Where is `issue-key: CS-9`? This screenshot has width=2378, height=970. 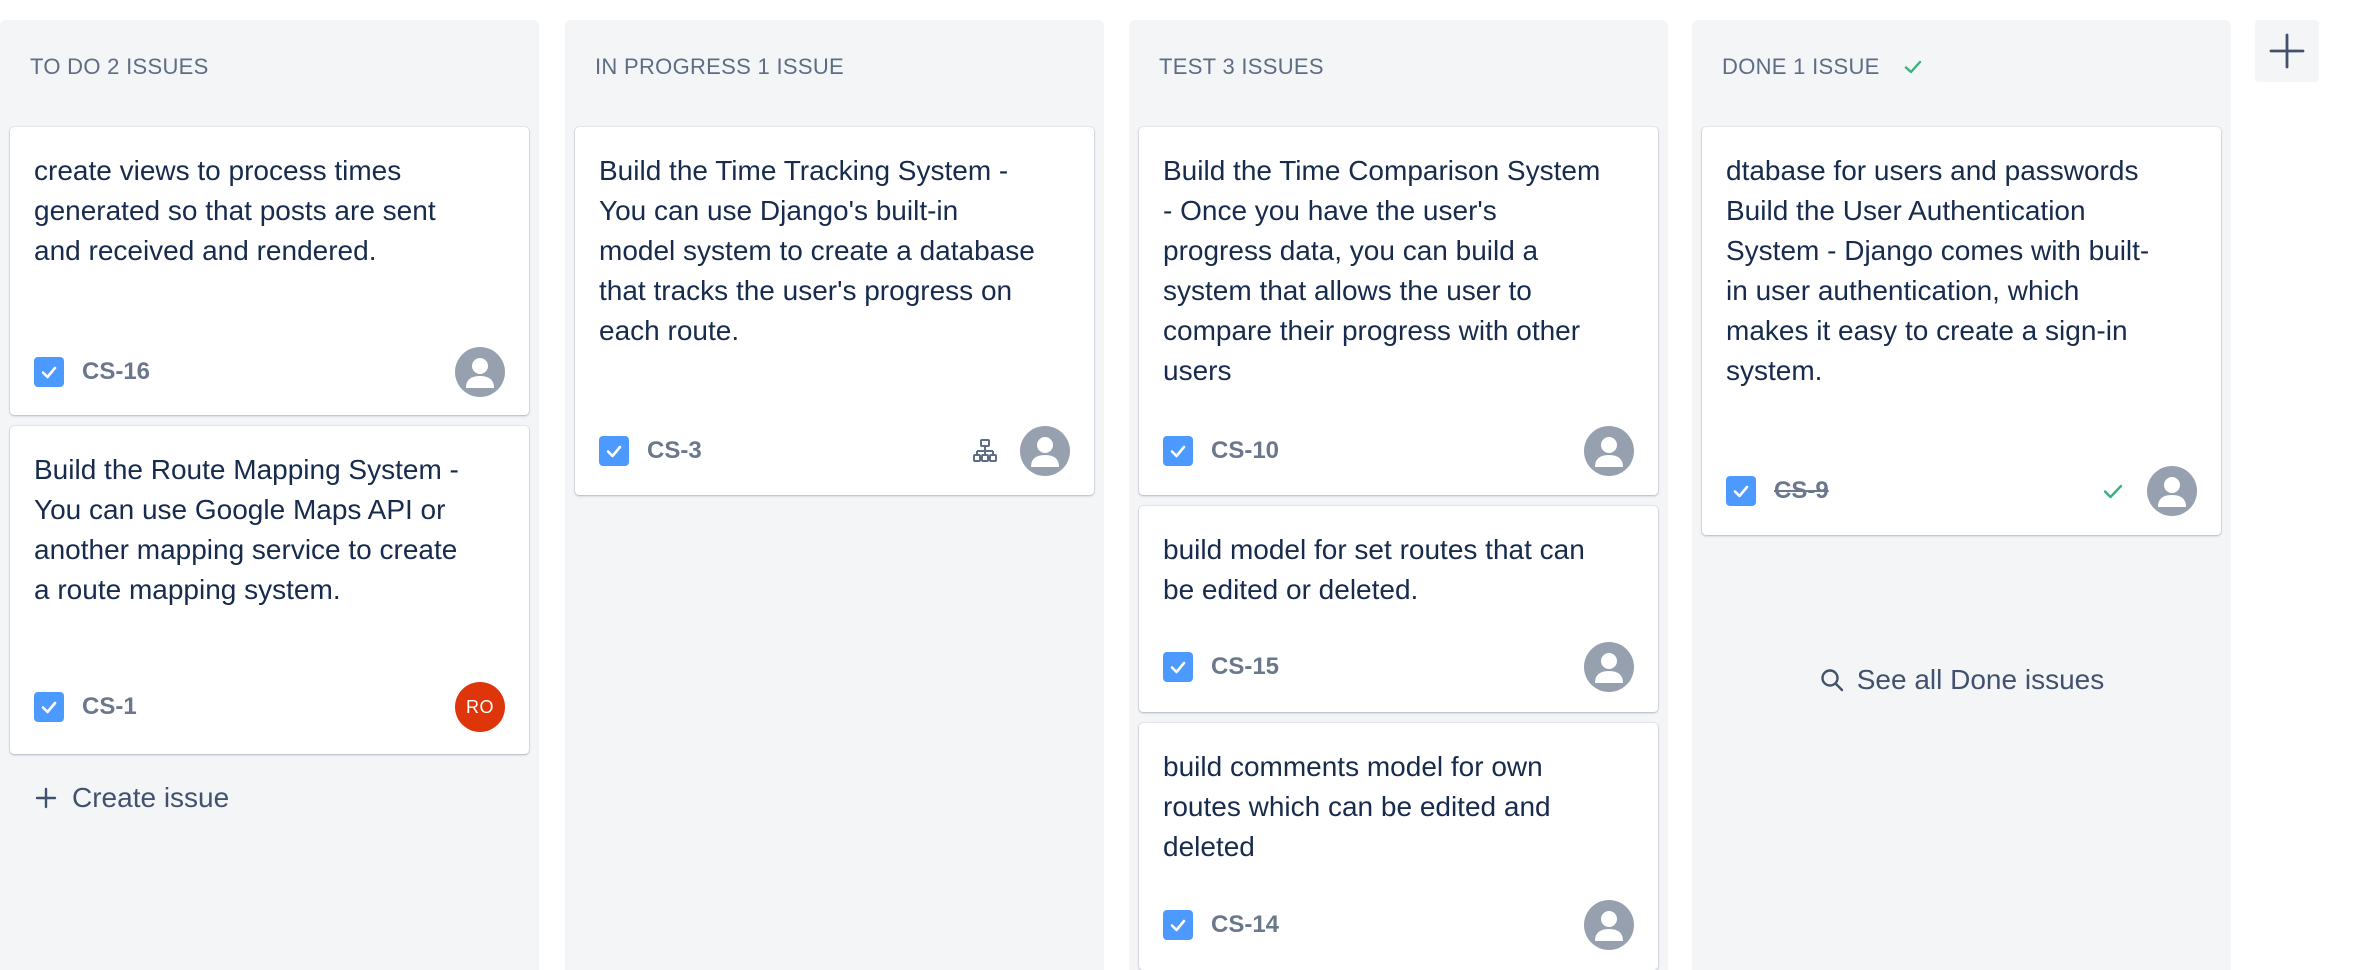
issue-key: CS-9 is located at coordinates (1801, 491).